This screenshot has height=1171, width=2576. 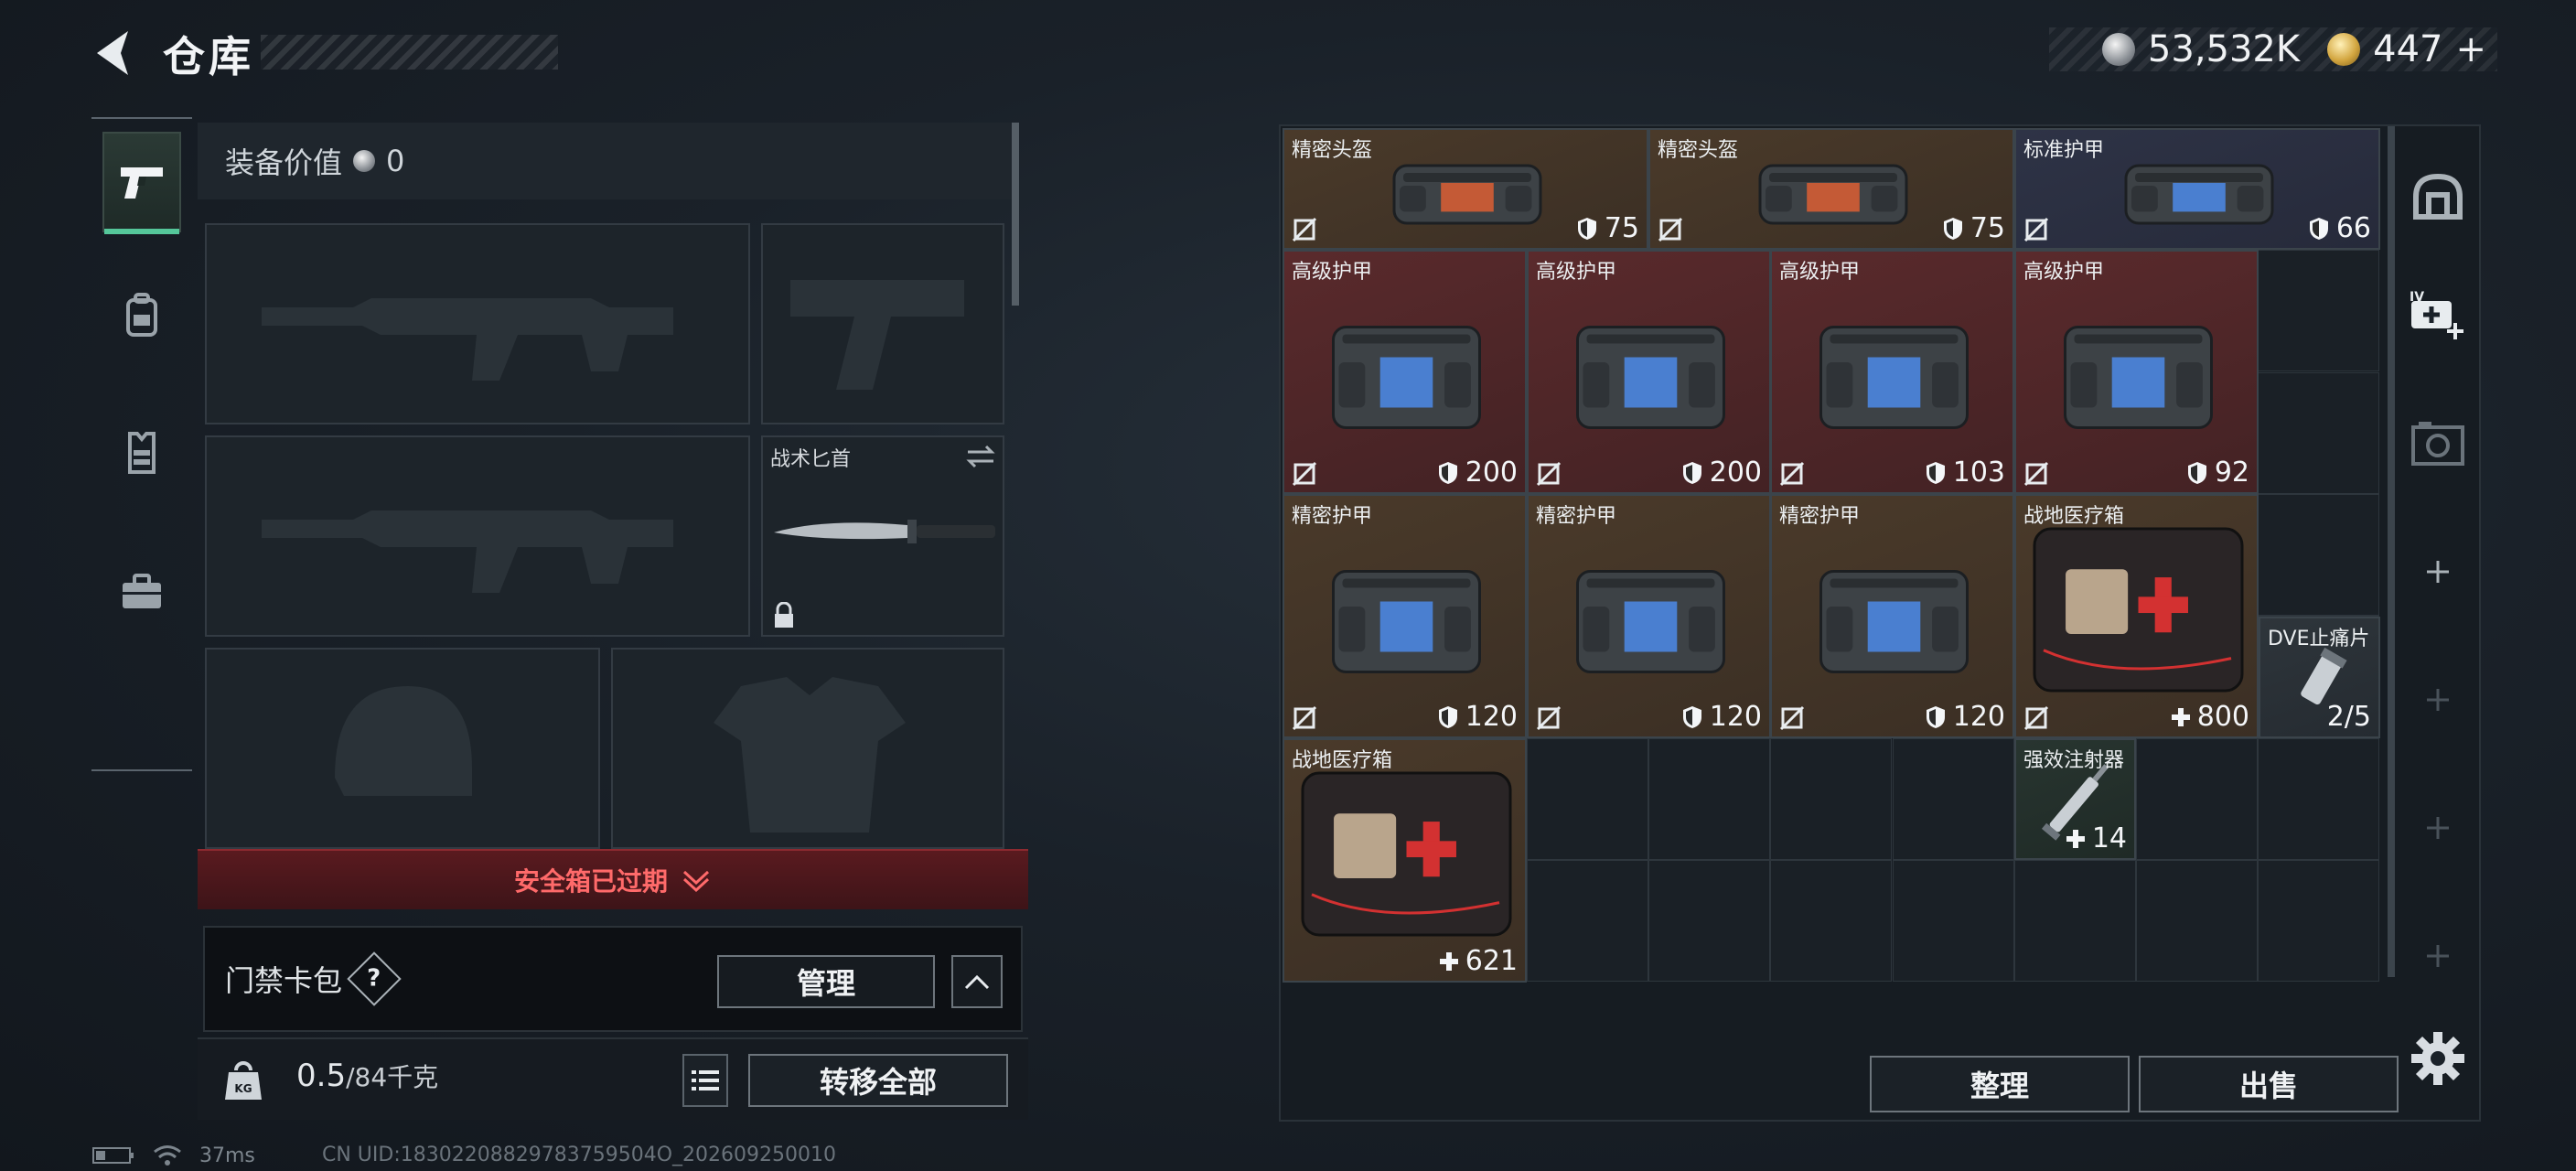 What do you see at coordinates (2064, 150) in the screenshot?
I see `item-name: 标准护甲` at bounding box center [2064, 150].